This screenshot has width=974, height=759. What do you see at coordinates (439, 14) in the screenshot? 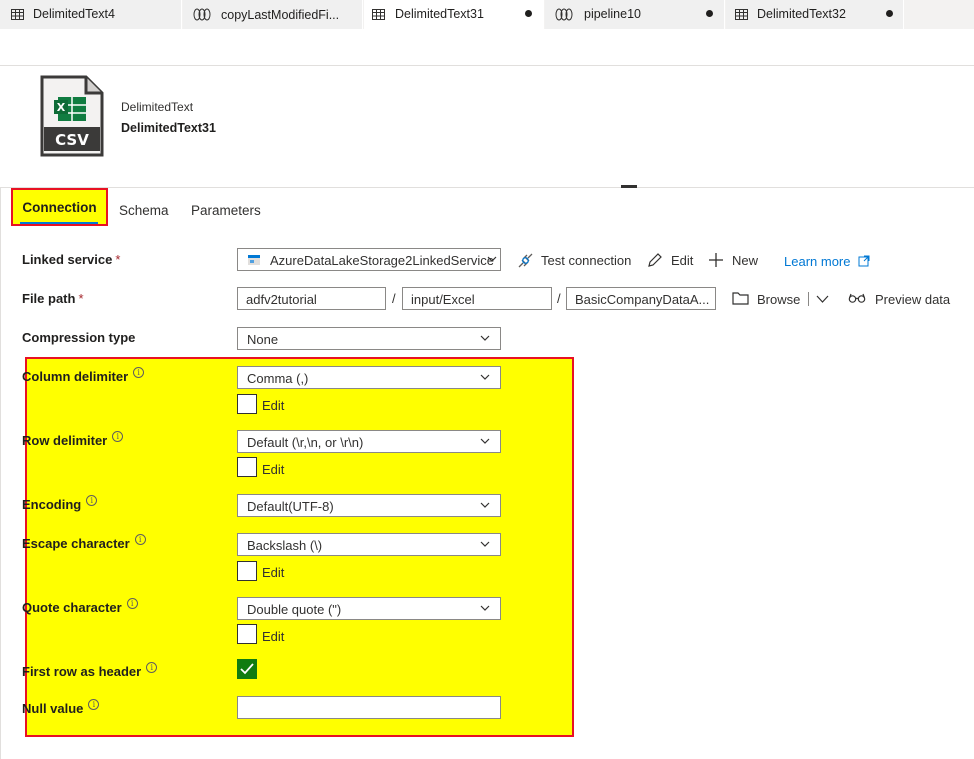
I see `tab-label: DelimitedText31` at bounding box center [439, 14].